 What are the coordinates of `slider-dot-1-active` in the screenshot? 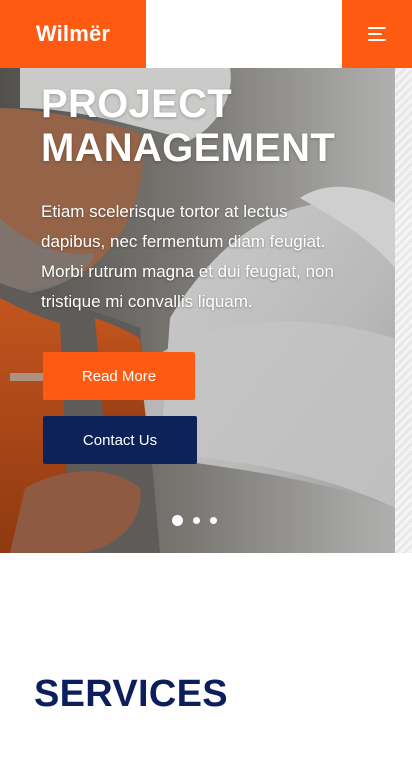 It's located at (177, 520).